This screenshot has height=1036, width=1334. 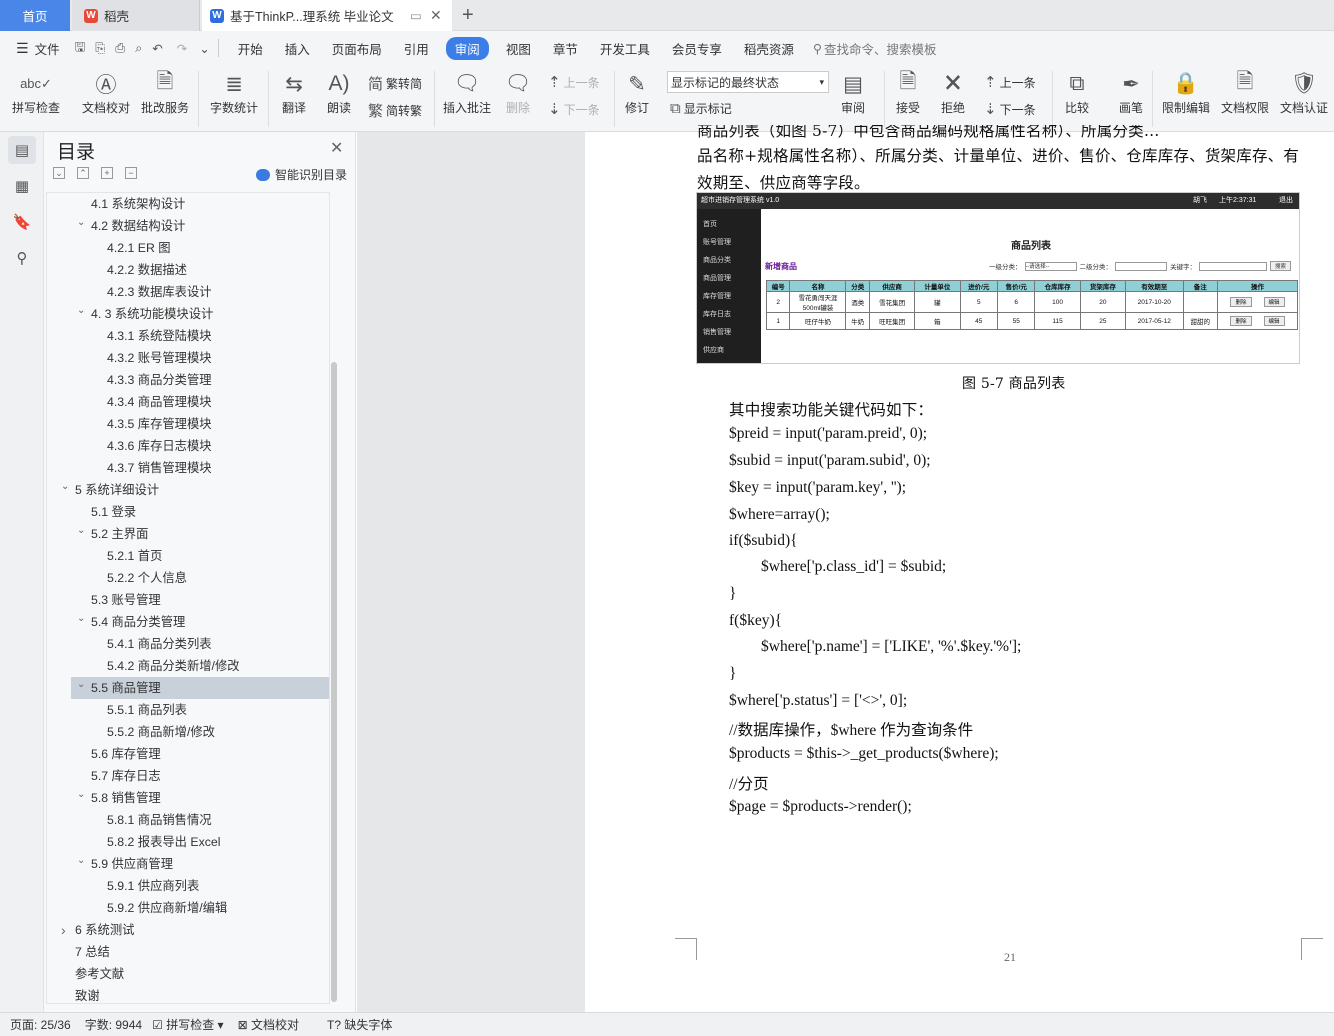 I want to click on delete-comment-button: 🗨 删除, so click(x=518, y=92).